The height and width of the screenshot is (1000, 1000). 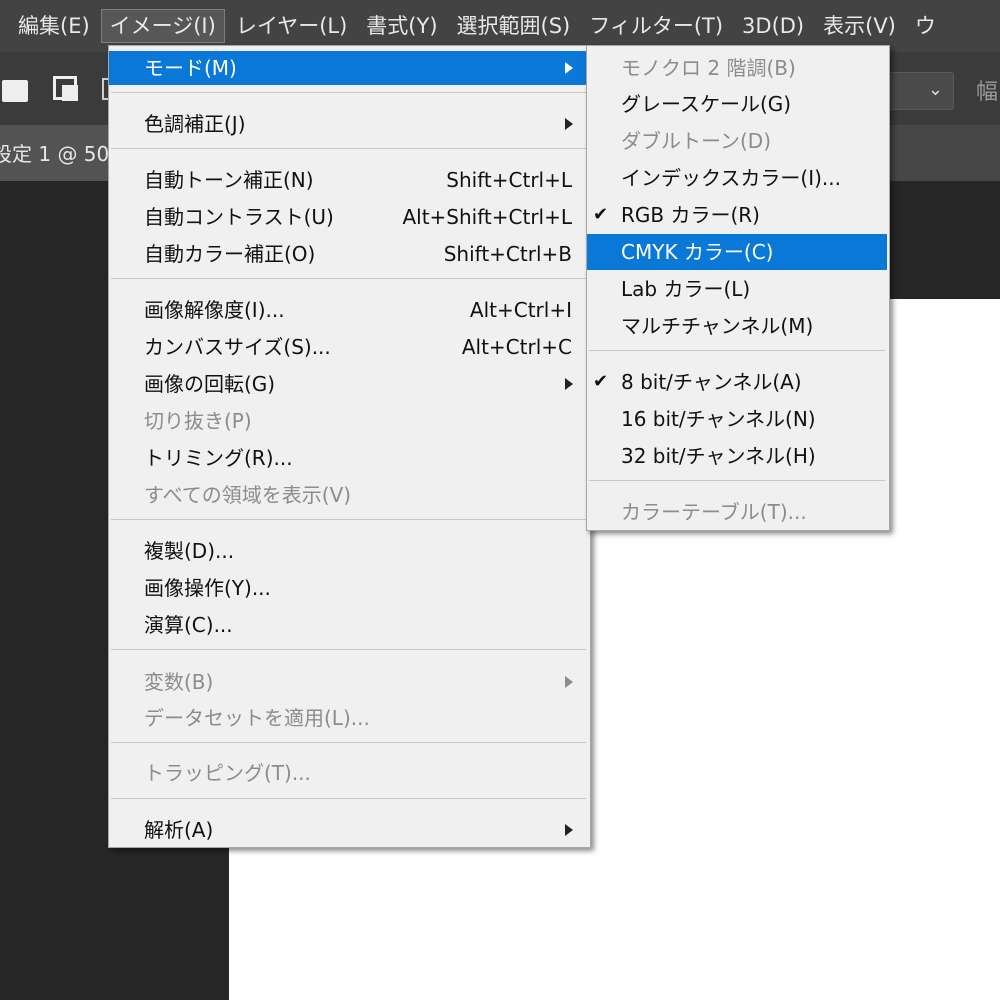 I want to click on menu-window: ウ, so click(x=925, y=26).